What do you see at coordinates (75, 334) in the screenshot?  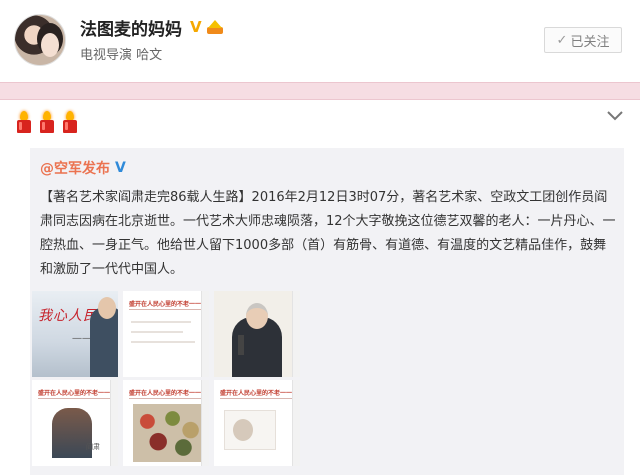 I see `image-thumbnail: 我心人民满家 ——阎肃` at bounding box center [75, 334].